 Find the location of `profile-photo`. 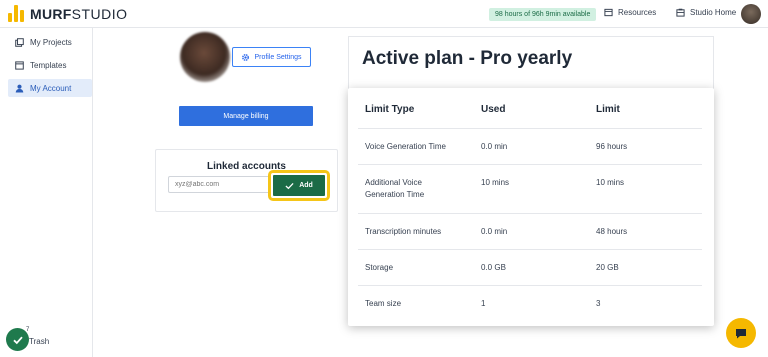

profile-photo is located at coordinates (205, 57).